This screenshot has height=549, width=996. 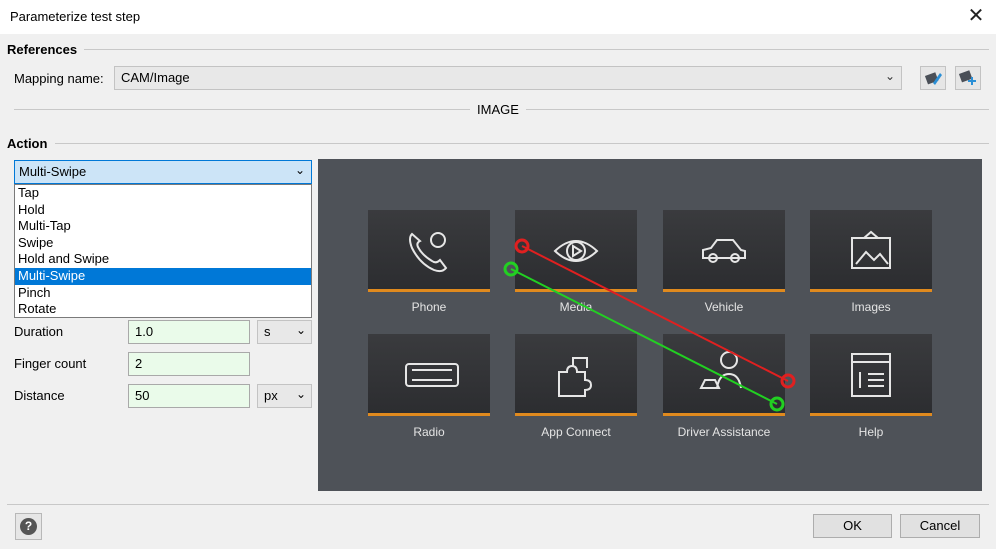 I want to click on action-option-tap: Tap, so click(x=163, y=193).